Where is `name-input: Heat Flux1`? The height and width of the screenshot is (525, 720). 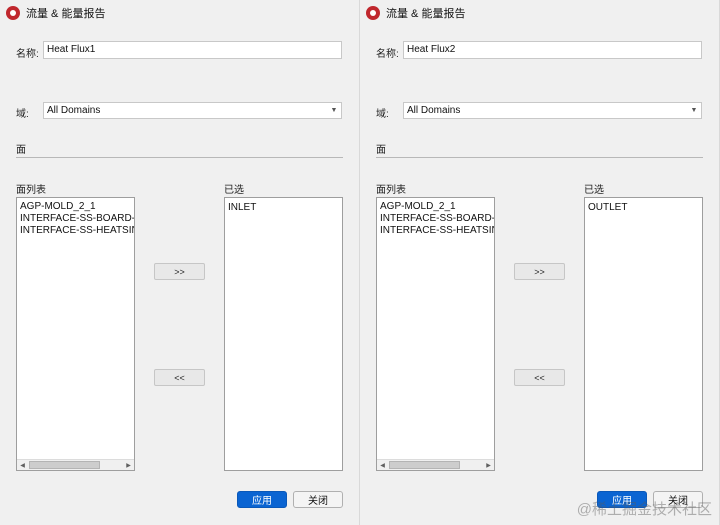 name-input: Heat Flux1 is located at coordinates (192, 50).